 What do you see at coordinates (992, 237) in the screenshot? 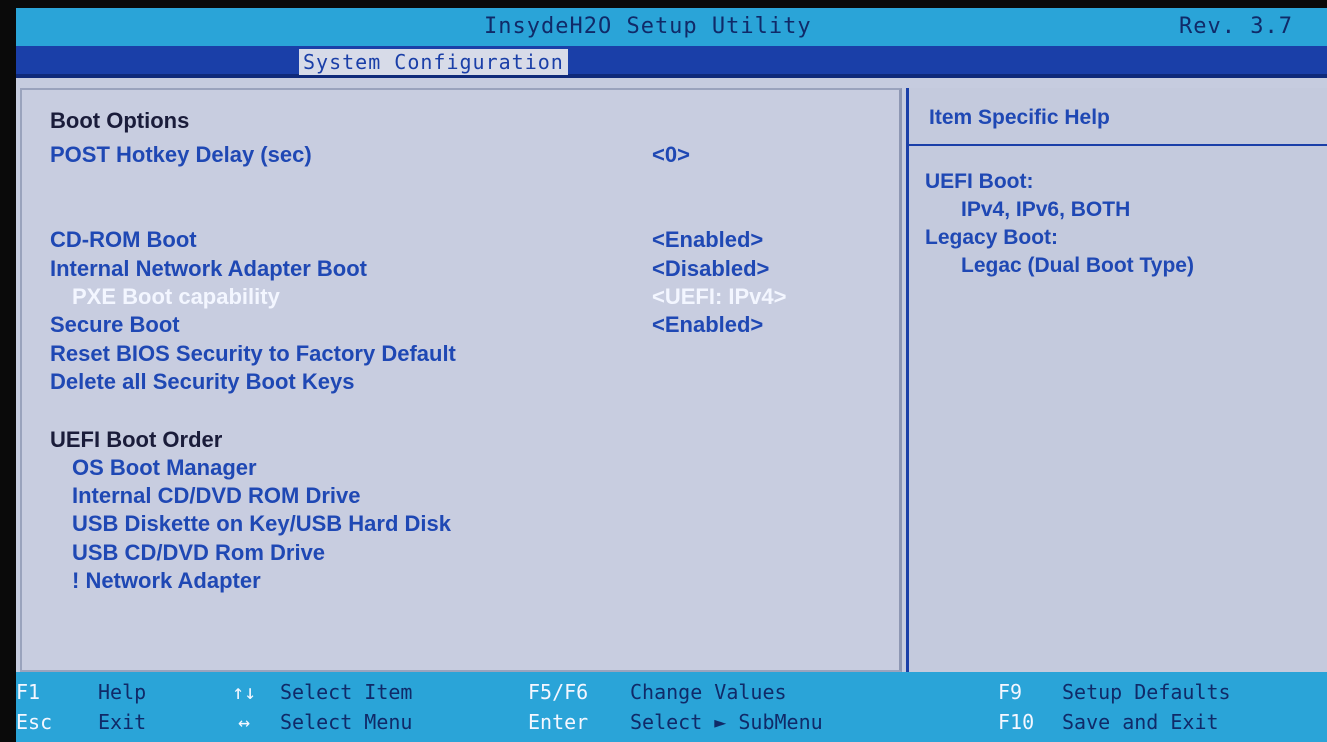
I see `help-line: Legacy Boot:` at bounding box center [992, 237].